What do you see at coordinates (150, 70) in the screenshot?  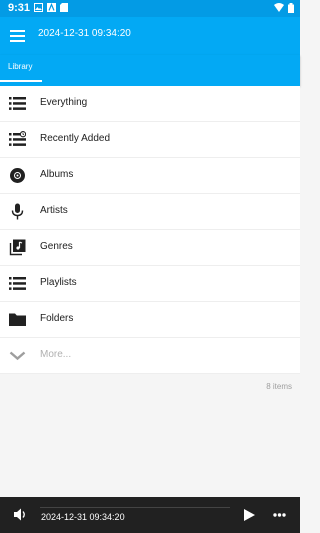 I see `tab-bar: Library` at bounding box center [150, 70].